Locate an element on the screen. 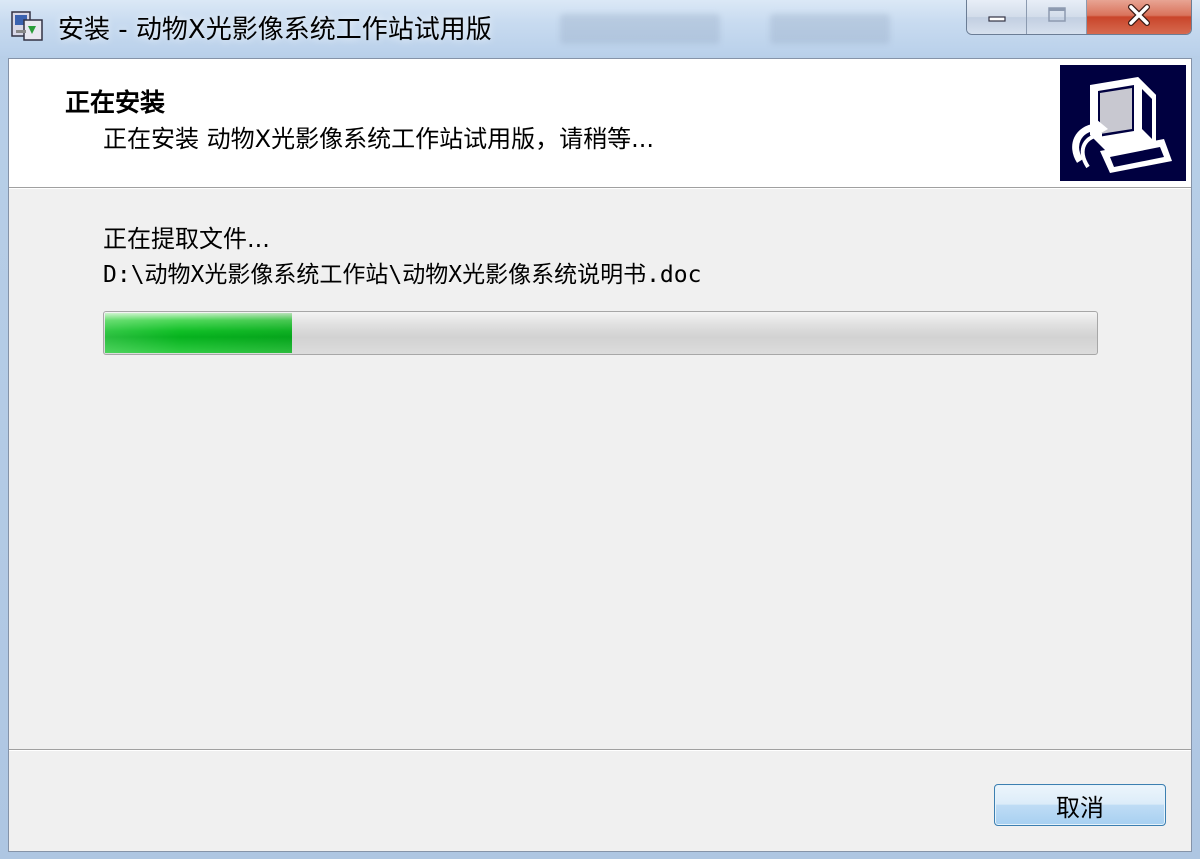 This screenshot has width=1200, height=859. progress-fill is located at coordinates (198, 333).